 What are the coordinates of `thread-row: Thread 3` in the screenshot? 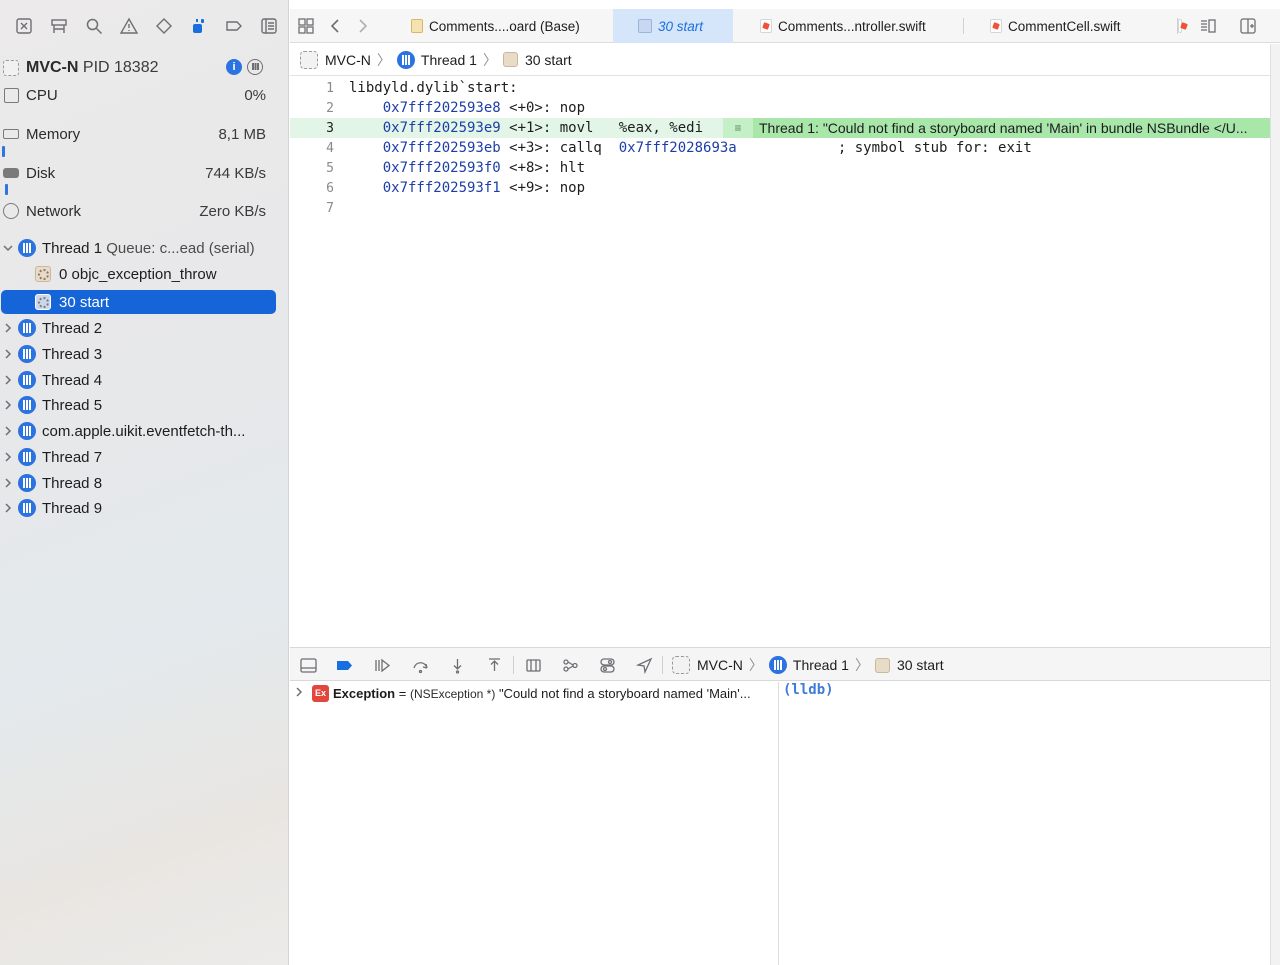 It's located at (144, 354).